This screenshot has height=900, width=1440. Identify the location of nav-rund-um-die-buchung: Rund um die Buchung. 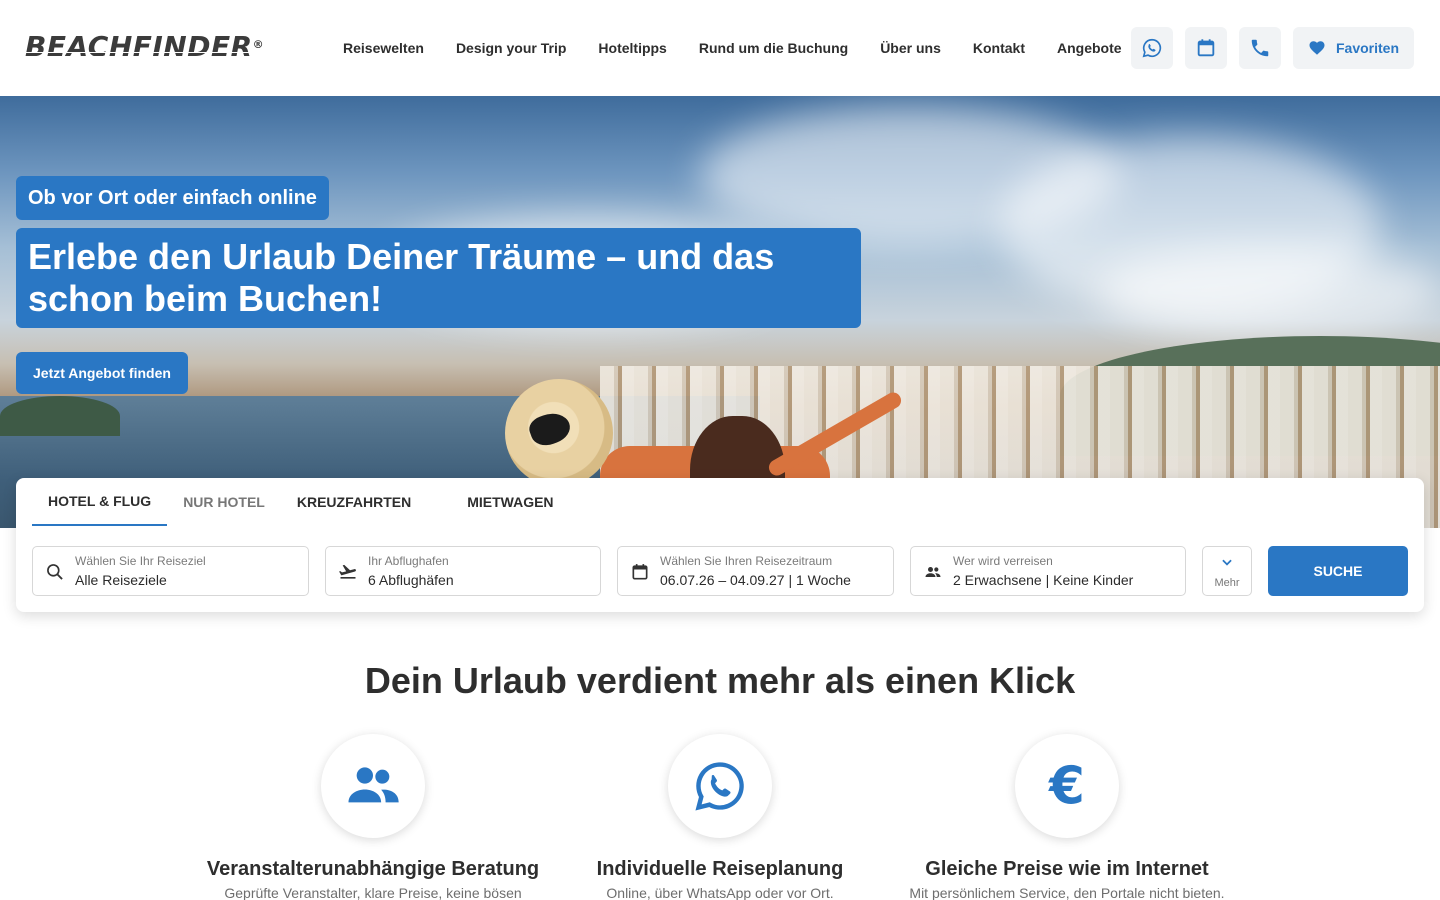
(773, 48).